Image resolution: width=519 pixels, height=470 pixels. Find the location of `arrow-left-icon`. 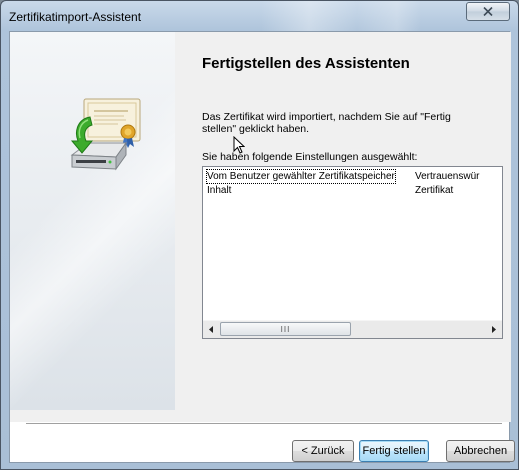

arrow-left-icon is located at coordinates (211, 329).